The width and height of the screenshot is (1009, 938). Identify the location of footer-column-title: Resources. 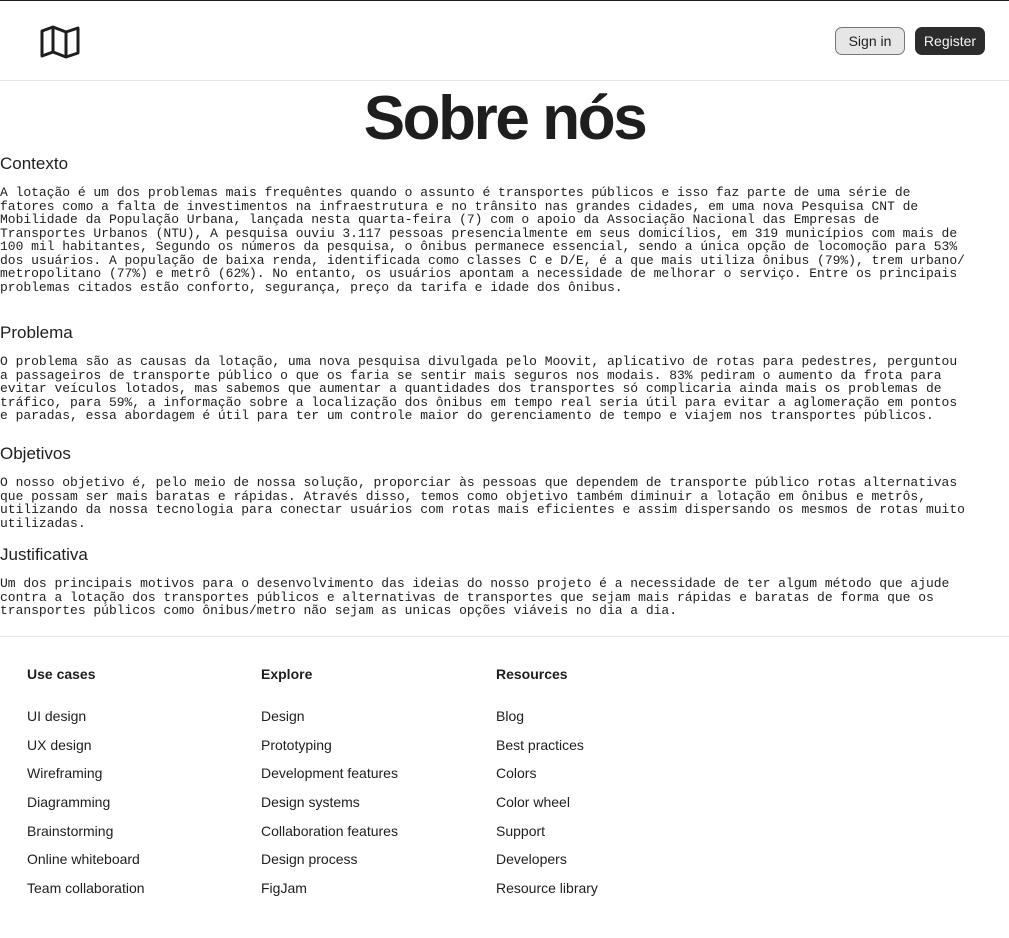
(532, 674).